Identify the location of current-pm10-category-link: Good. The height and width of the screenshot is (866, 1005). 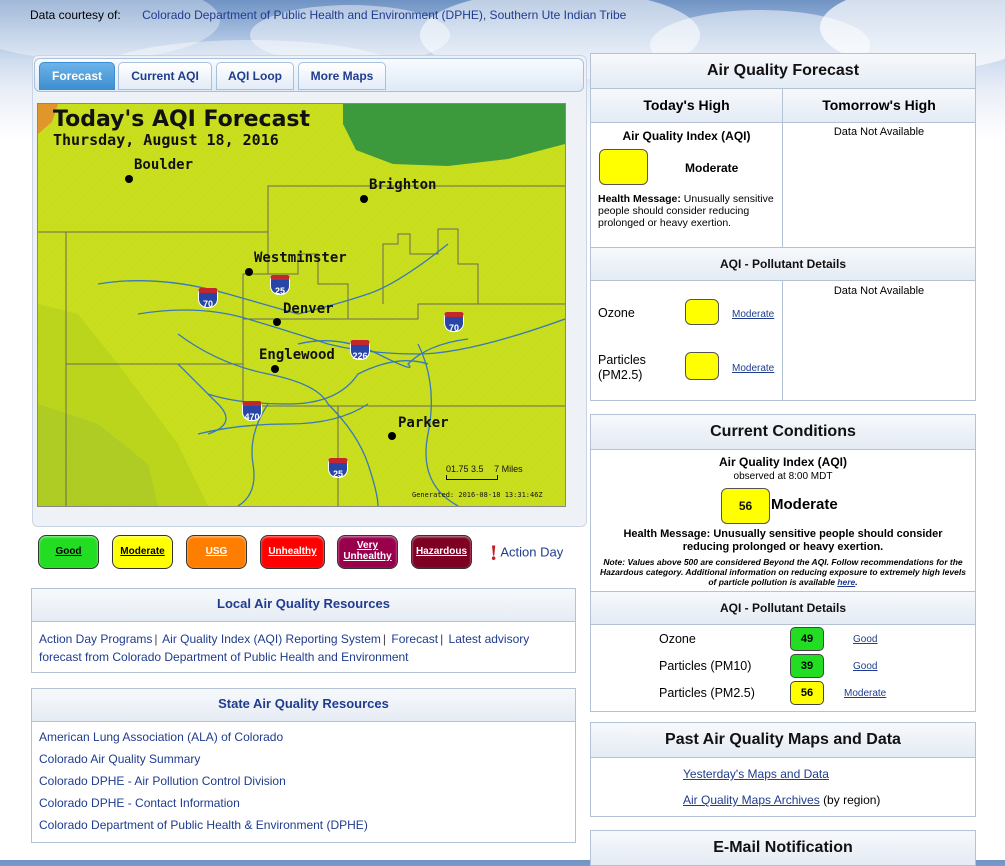
(865, 666).